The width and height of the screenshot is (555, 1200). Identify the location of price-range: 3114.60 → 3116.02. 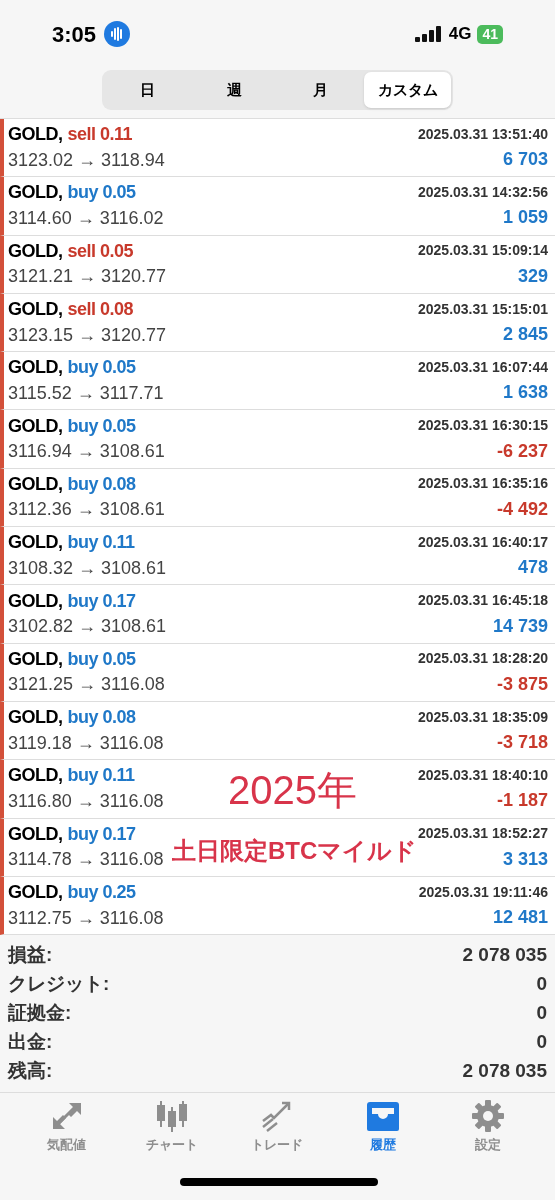
(86, 218).